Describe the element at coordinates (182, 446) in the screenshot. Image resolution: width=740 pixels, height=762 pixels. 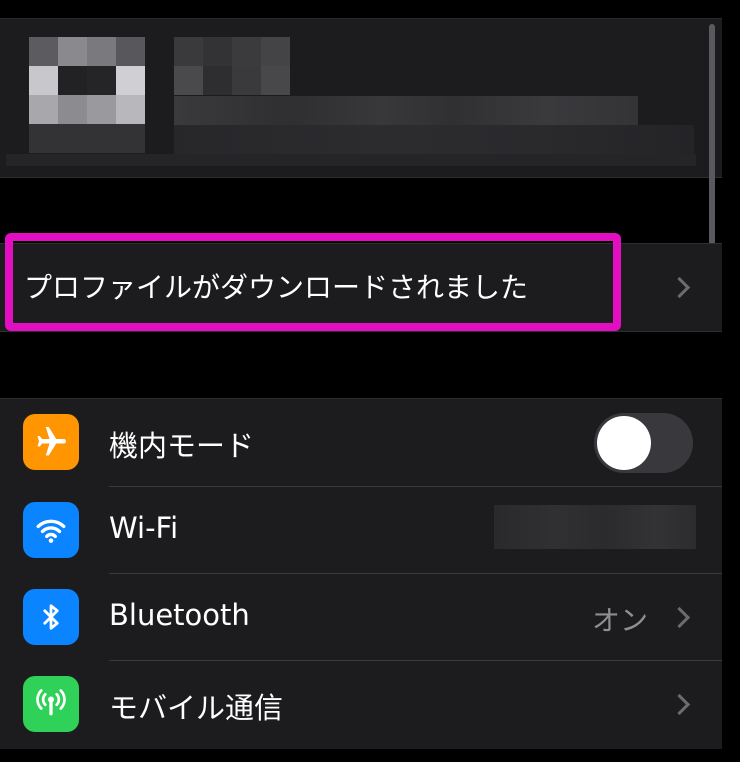
I see `airplane-mode-label: 機内モード` at that location.